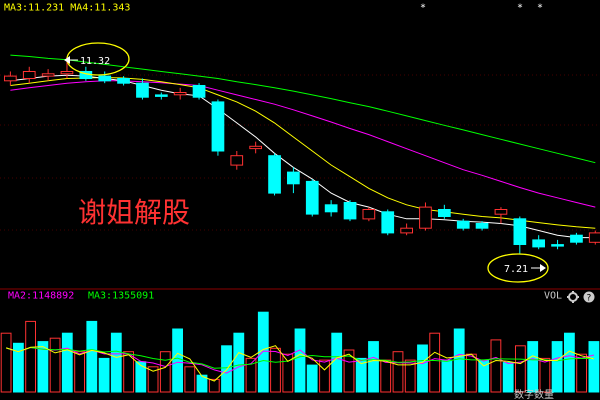 The image size is (600, 400). What do you see at coordinates (134, 212) in the screenshot?
I see `watermark-text: 谢姐解股` at bounding box center [134, 212].